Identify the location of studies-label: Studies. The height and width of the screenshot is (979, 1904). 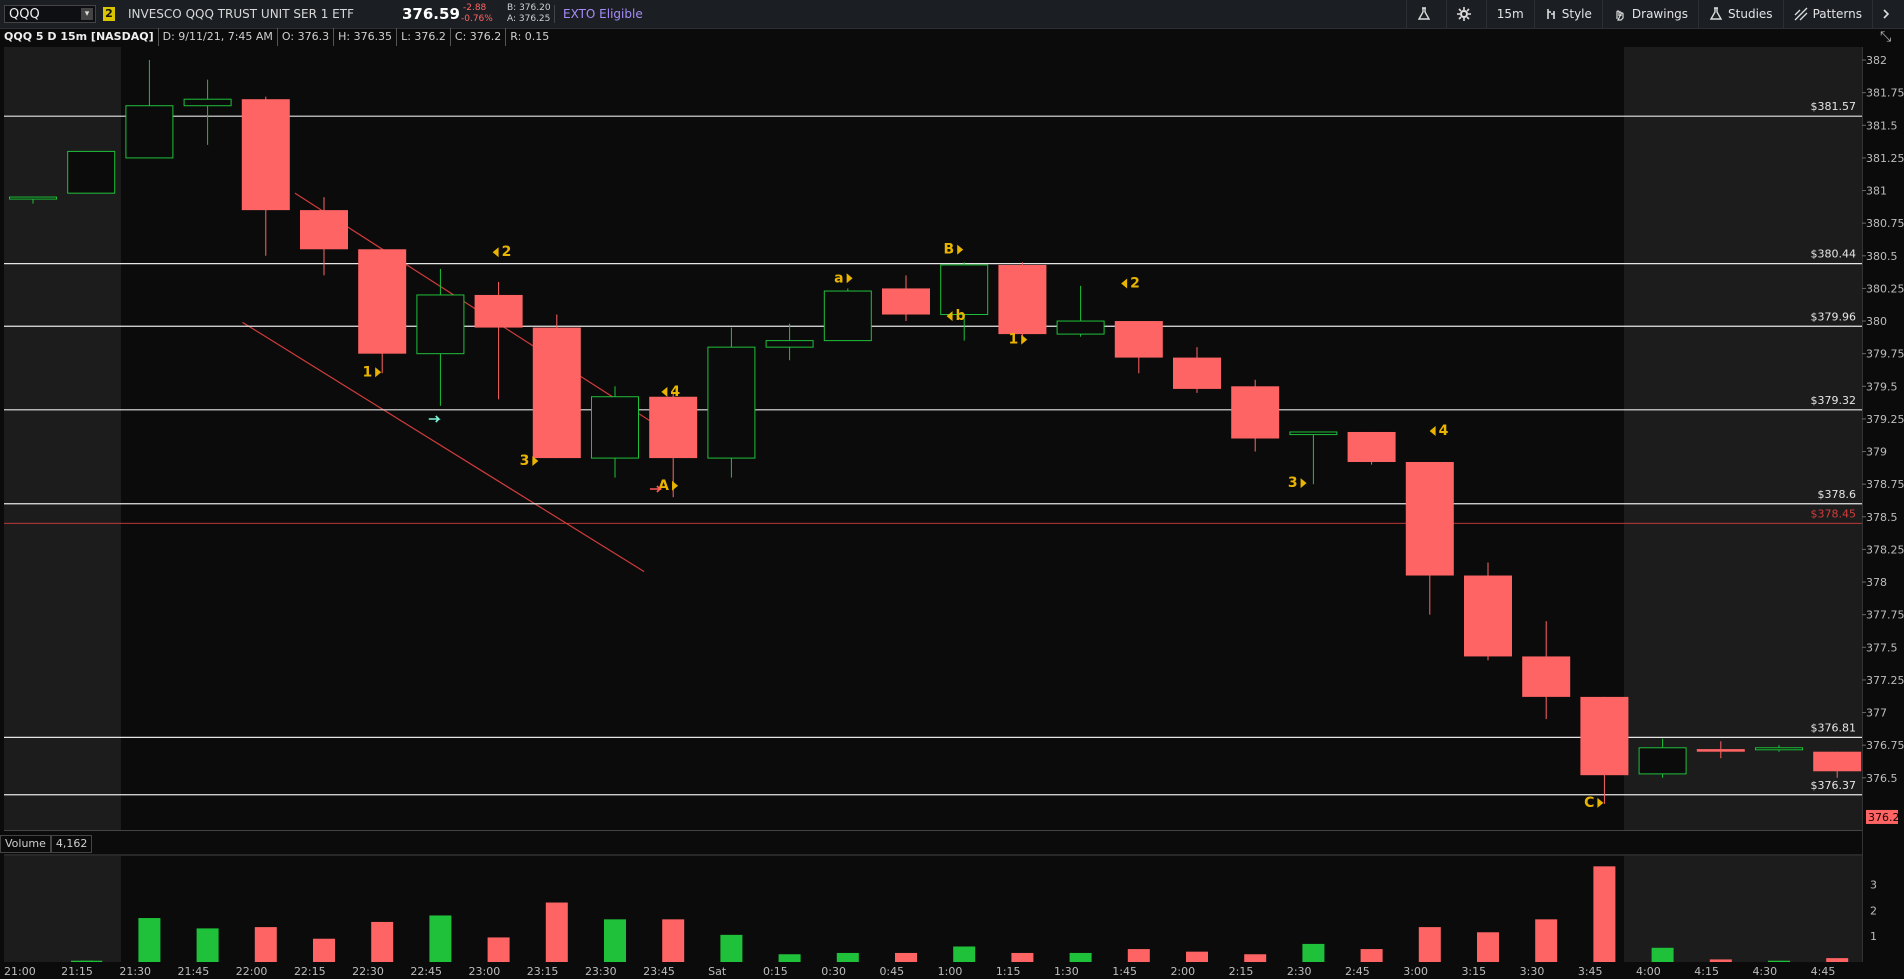
(1750, 14).